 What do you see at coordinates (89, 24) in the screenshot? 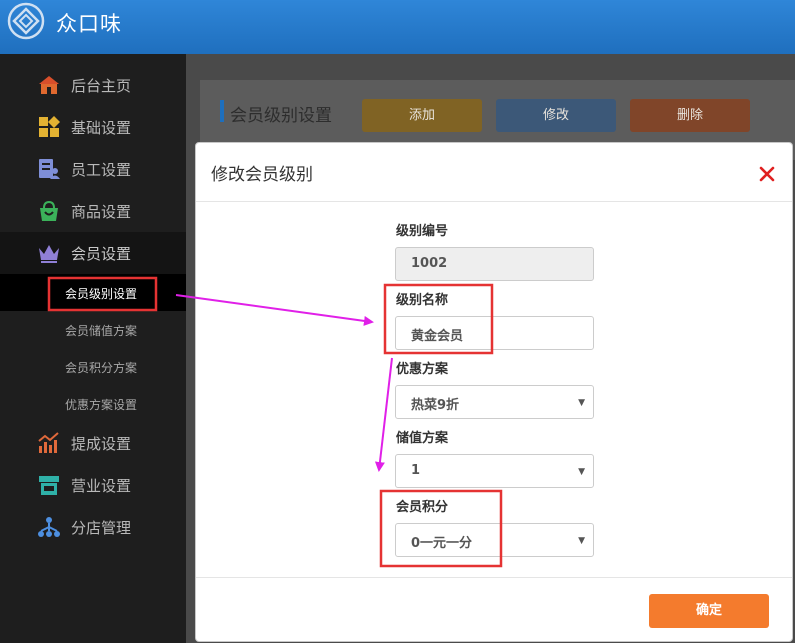
I see `app-title: 众口味` at bounding box center [89, 24].